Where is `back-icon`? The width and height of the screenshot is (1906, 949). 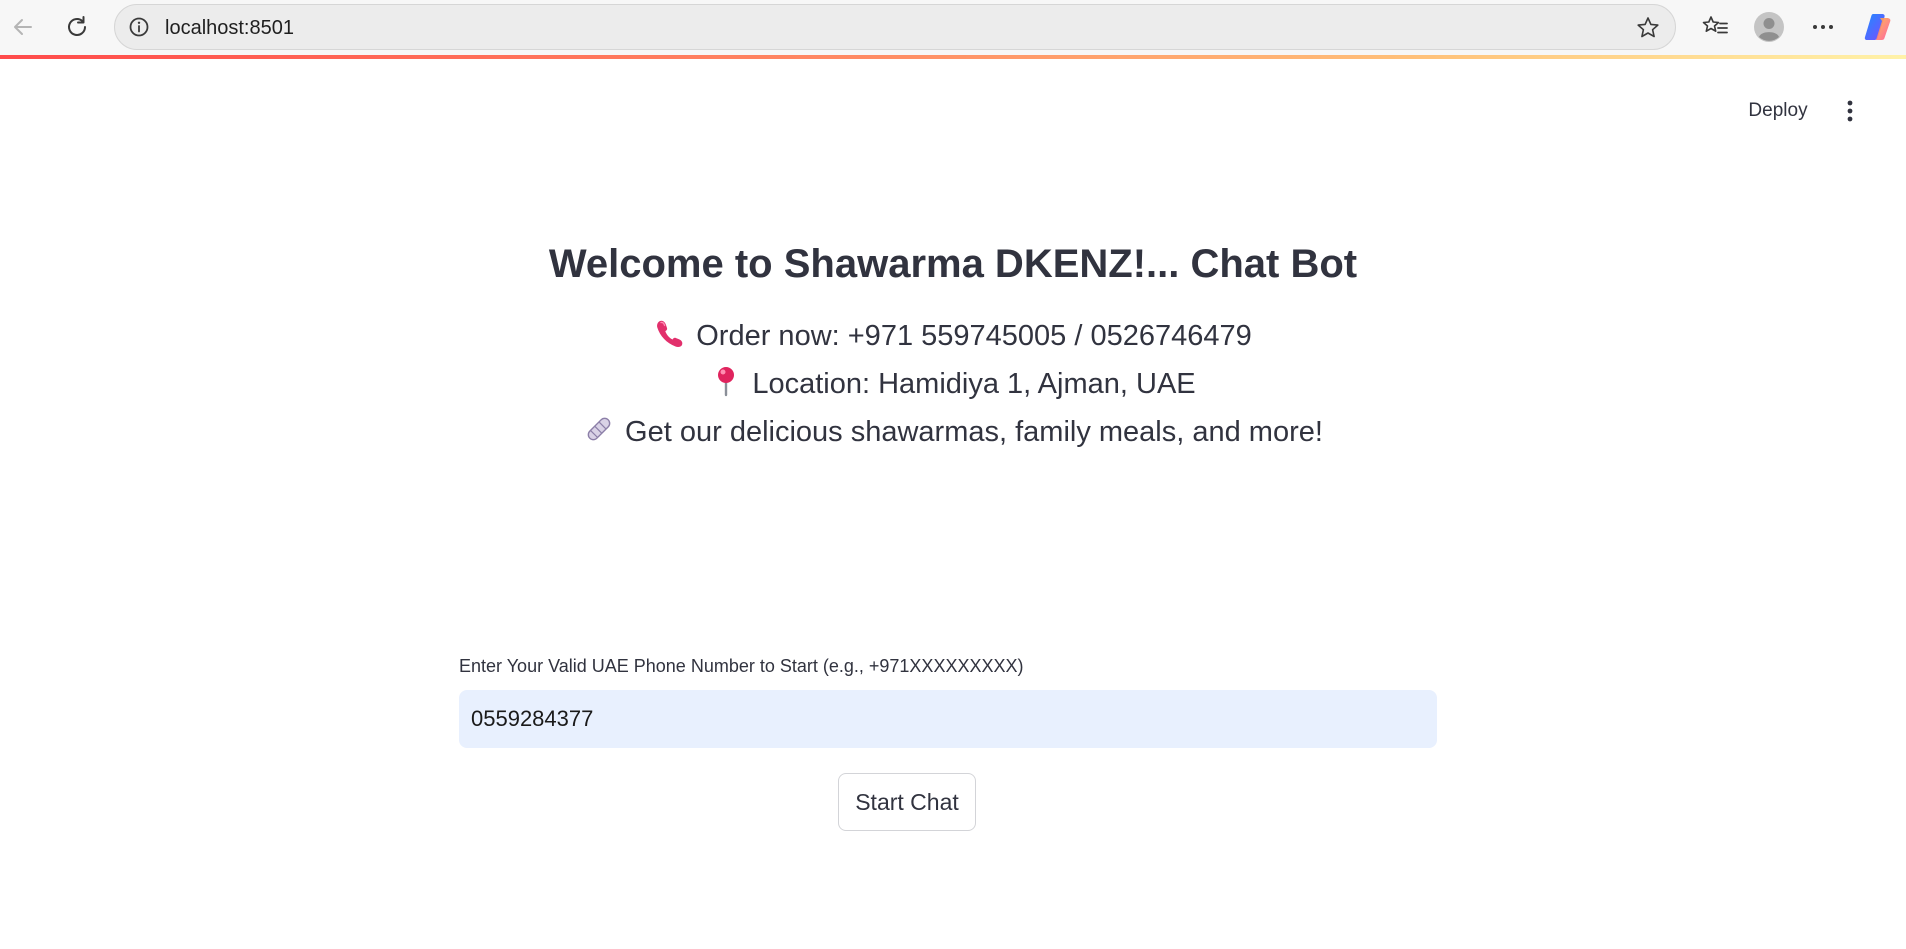
back-icon is located at coordinates (23, 27).